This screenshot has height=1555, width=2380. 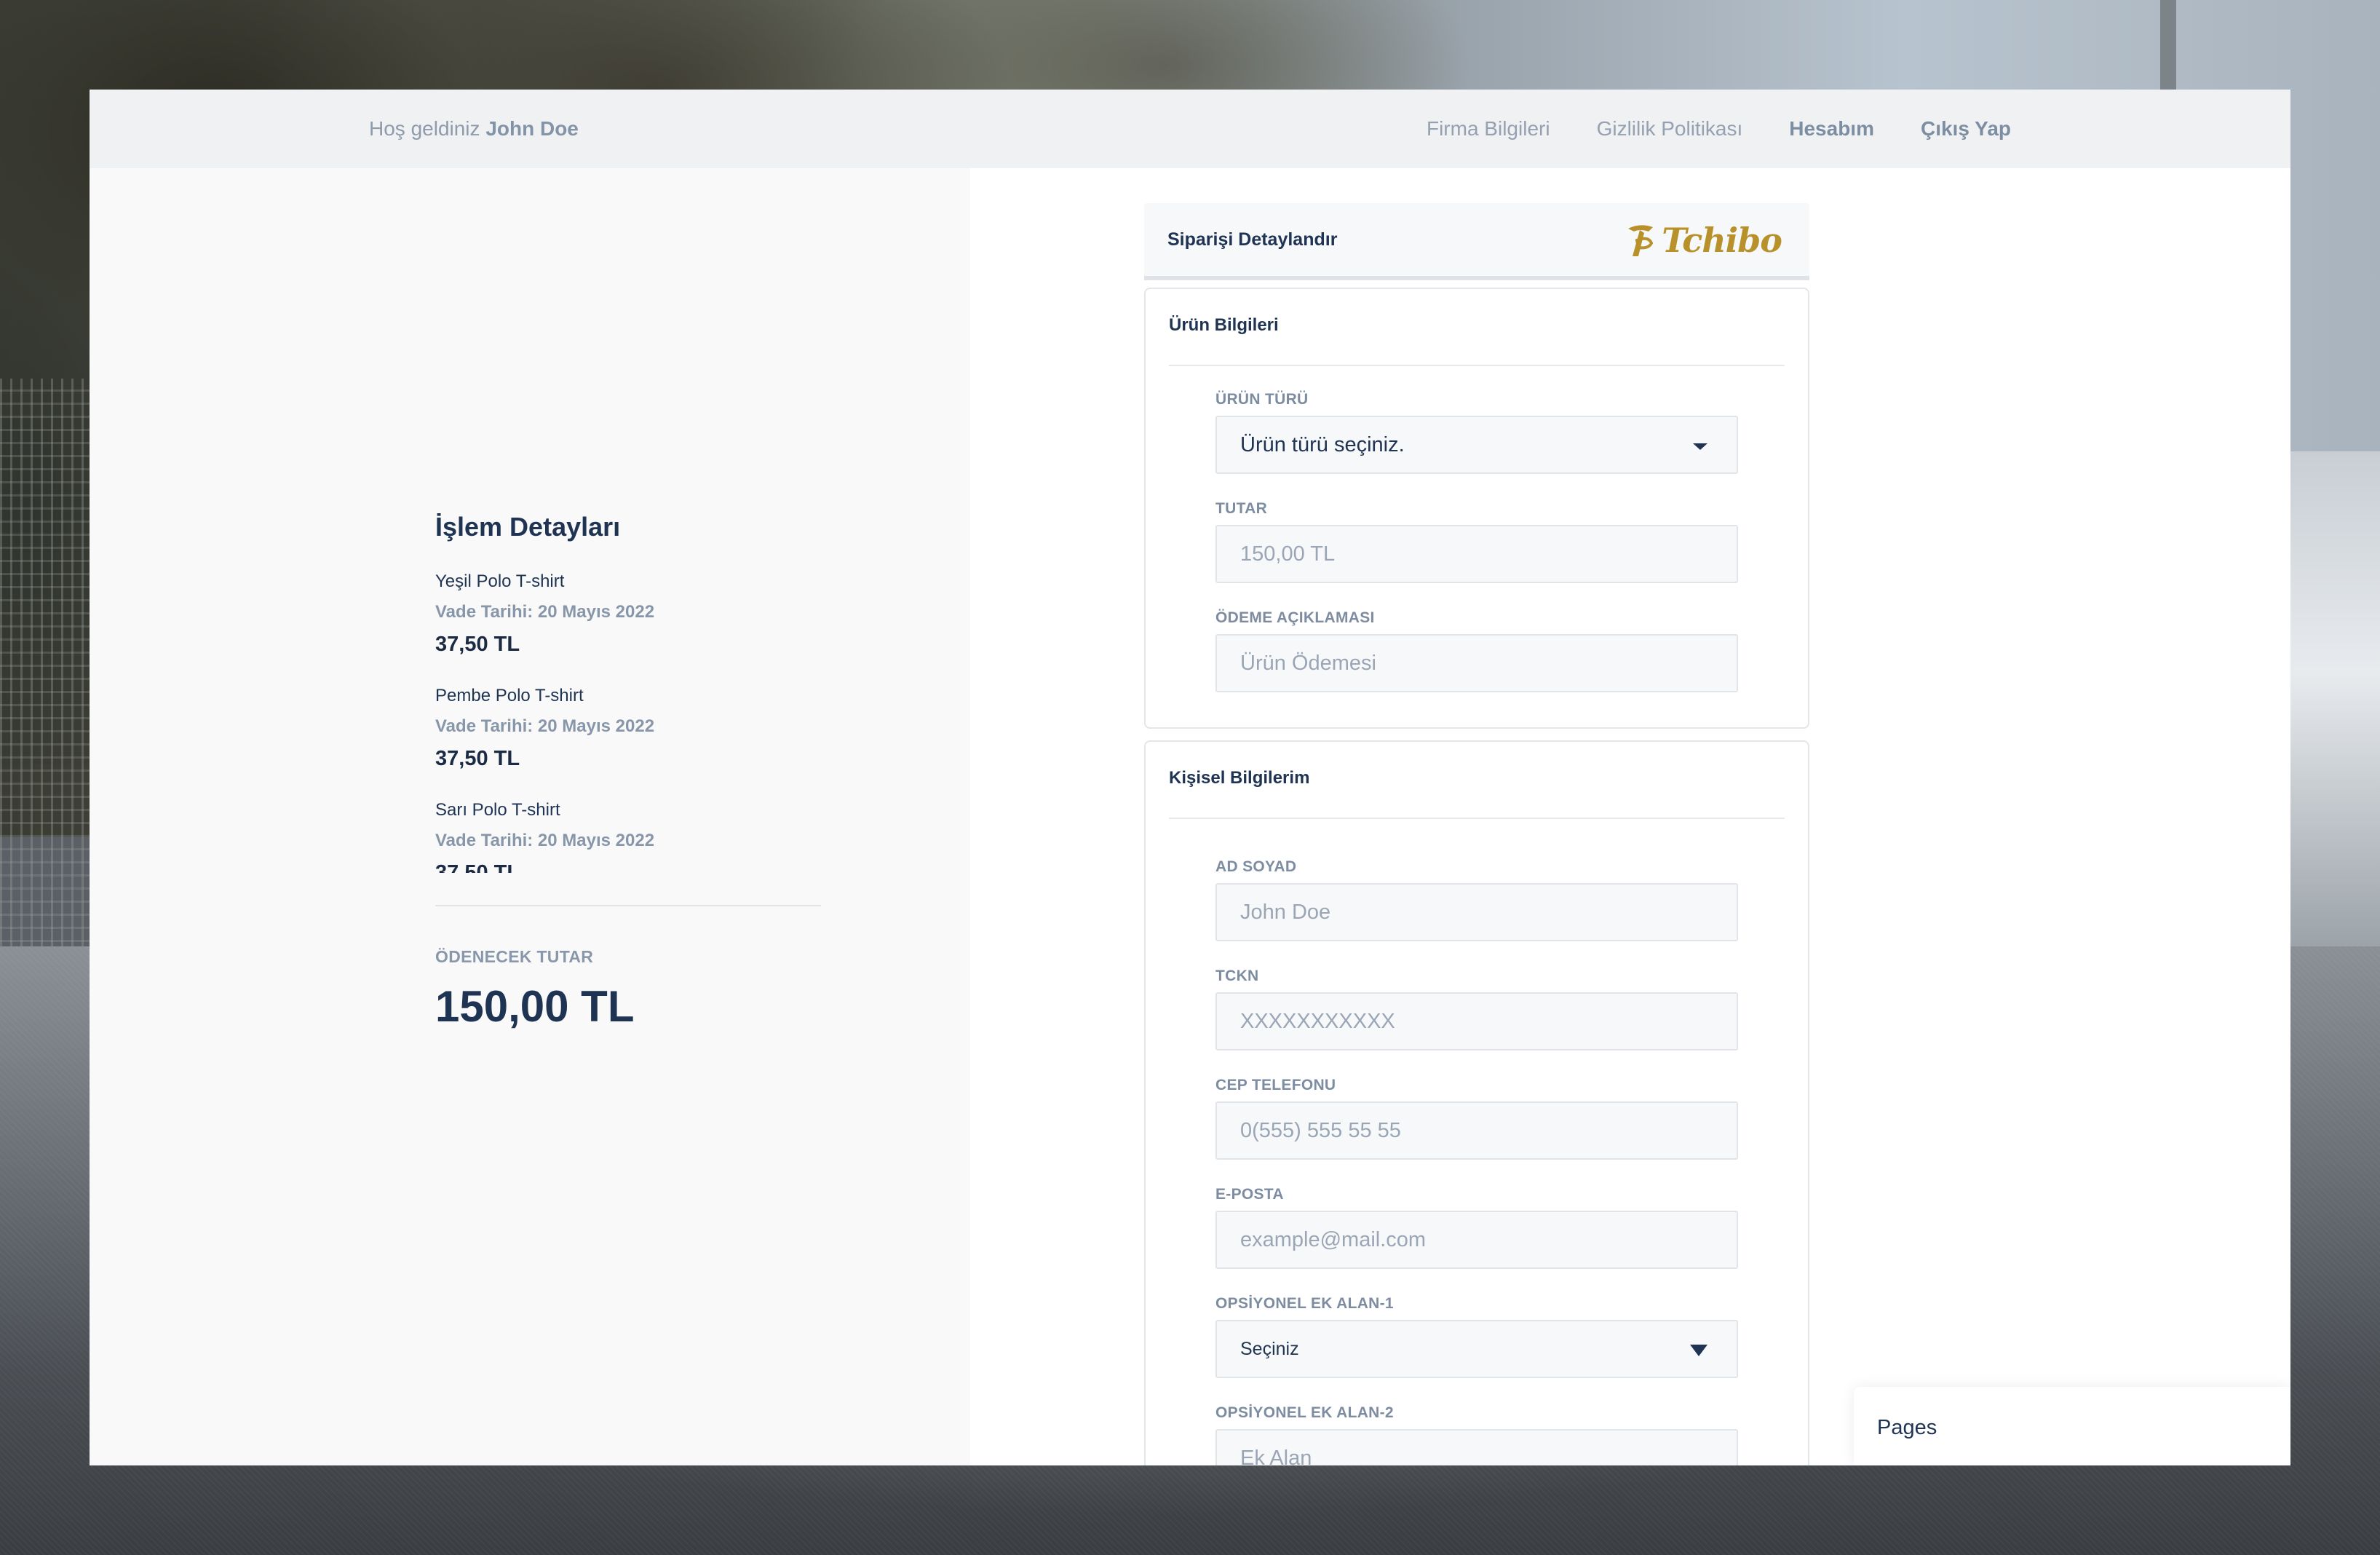 I want to click on phone-input, so click(x=1476, y=1131).